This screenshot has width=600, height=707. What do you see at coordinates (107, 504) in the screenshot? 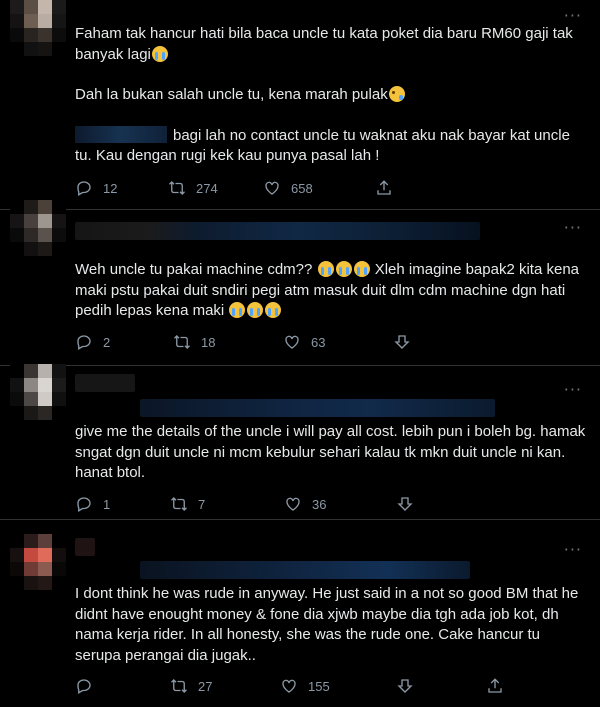
I see `reply-count: 1` at bounding box center [107, 504].